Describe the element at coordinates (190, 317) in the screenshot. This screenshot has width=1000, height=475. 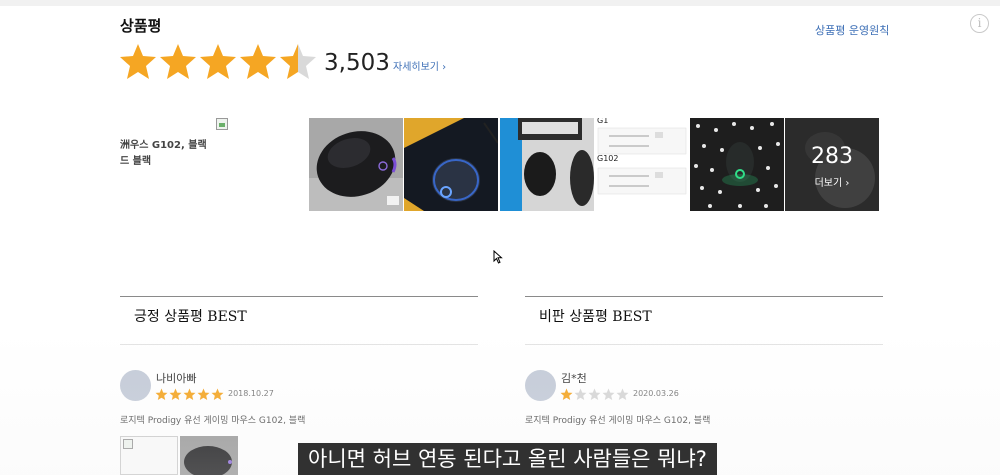
I see `positive-best-title: 긍정 상품평 BEST` at that location.